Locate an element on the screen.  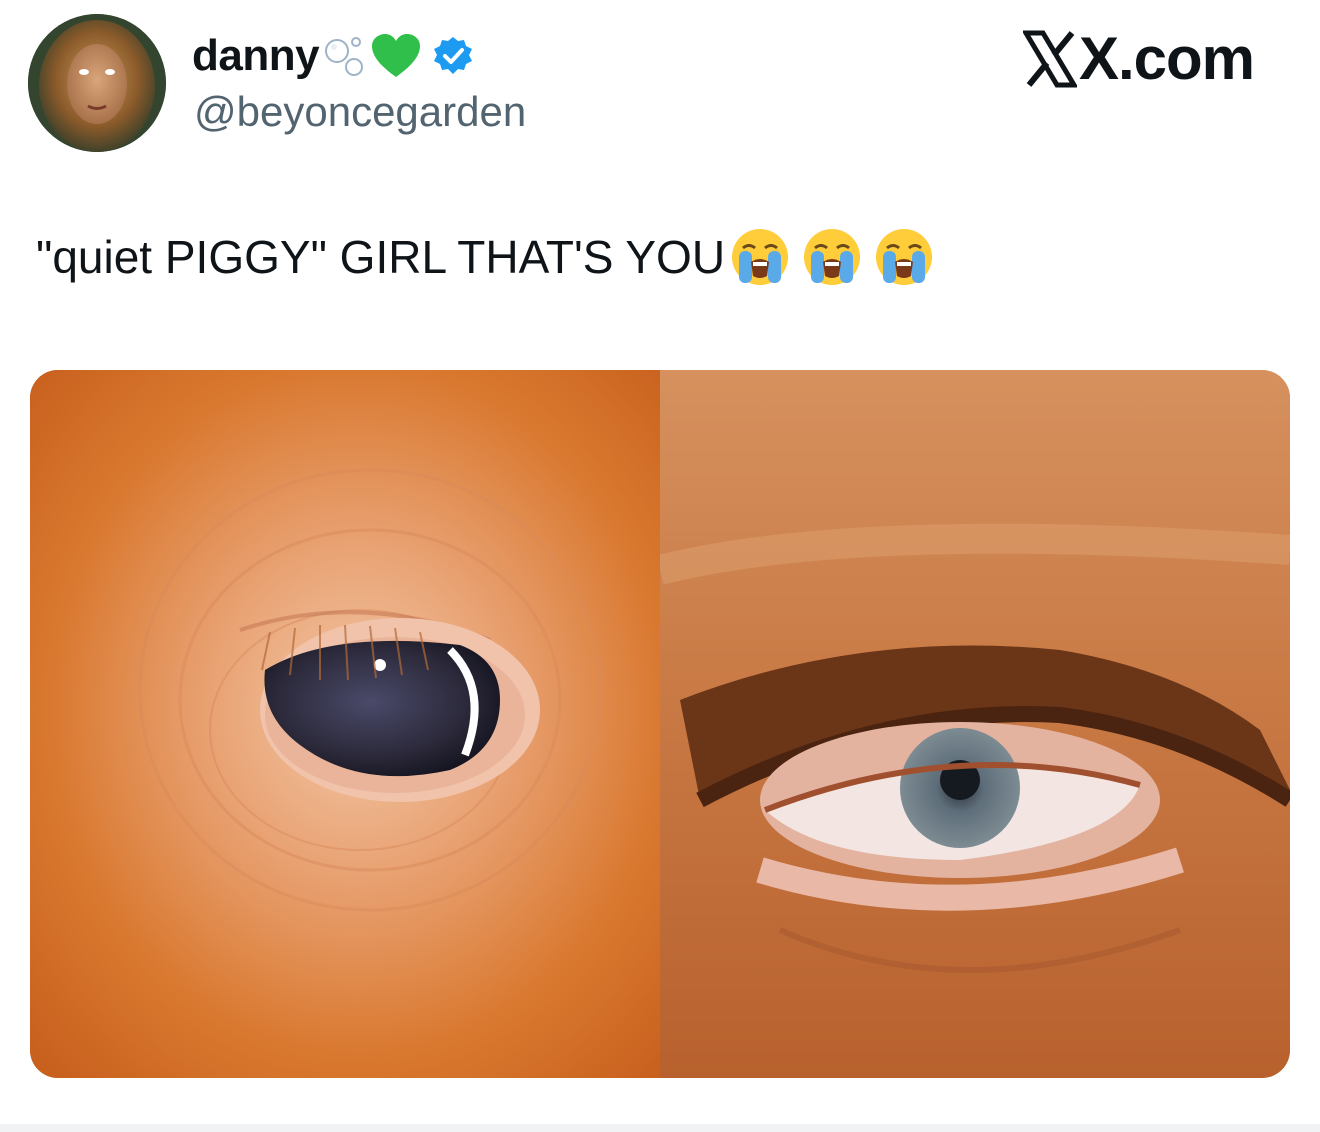
x-logo-icon is located at coordinates (1049, 58).